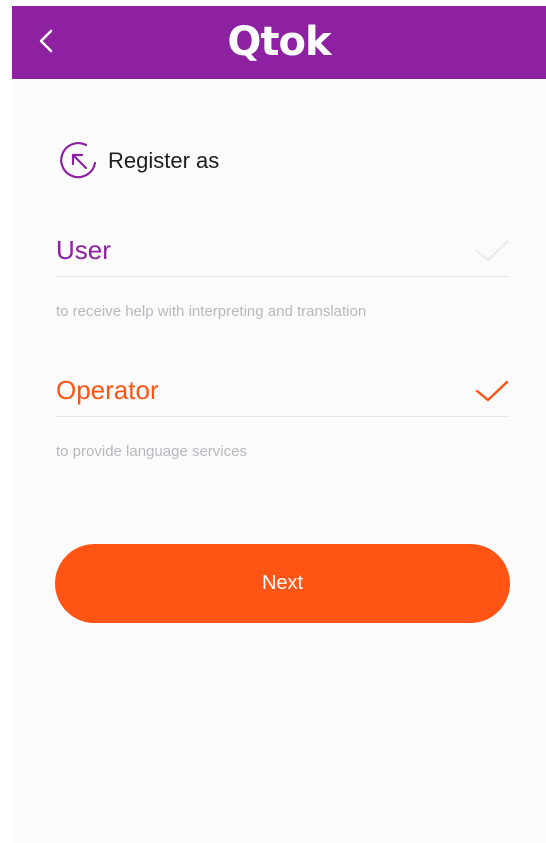 The image size is (546, 843). What do you see at coordinates (283, 392) in the screenshot?
I see `option-operator: Operator` at bounding box center [283, 392].